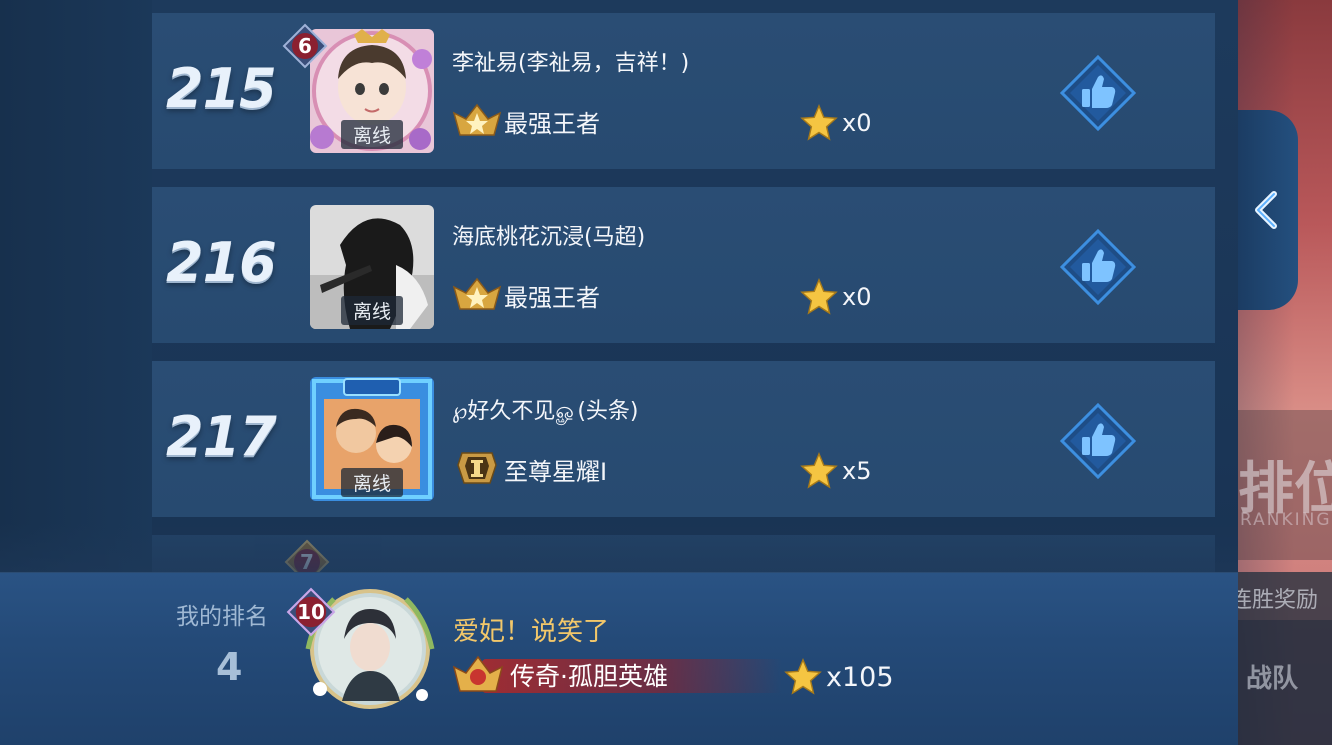 Image resolution: width=1332 pixels, height=745 pixels. What do you see at coordinates (311, 612) in the screenshot?
I see `level-badge: 10` at bounding box center [311, 612].